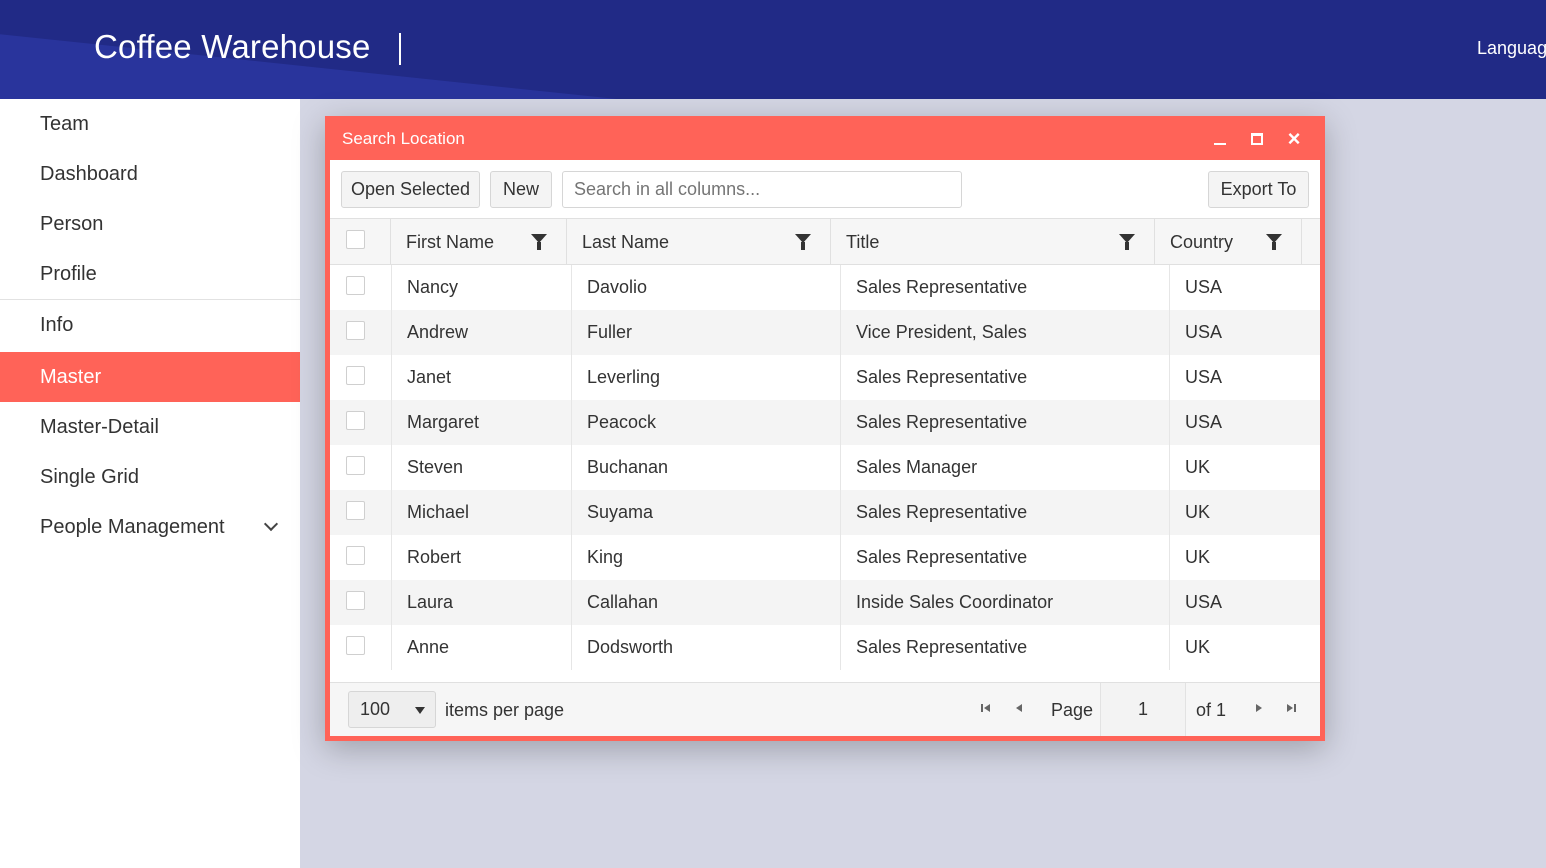  I want to click on select-all-checkbox, so click(355, 239).